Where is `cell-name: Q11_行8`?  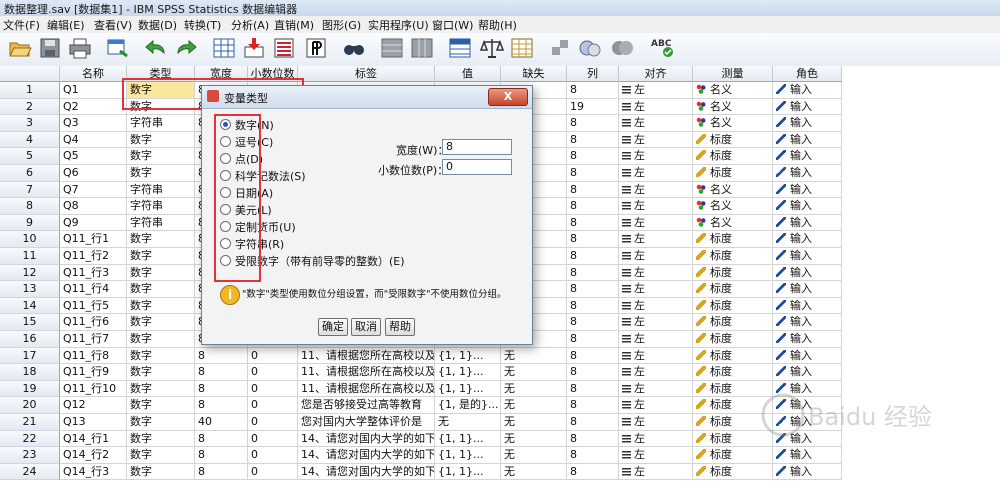 cell-name: Q11_行8 is located at coordinates (93, 356).